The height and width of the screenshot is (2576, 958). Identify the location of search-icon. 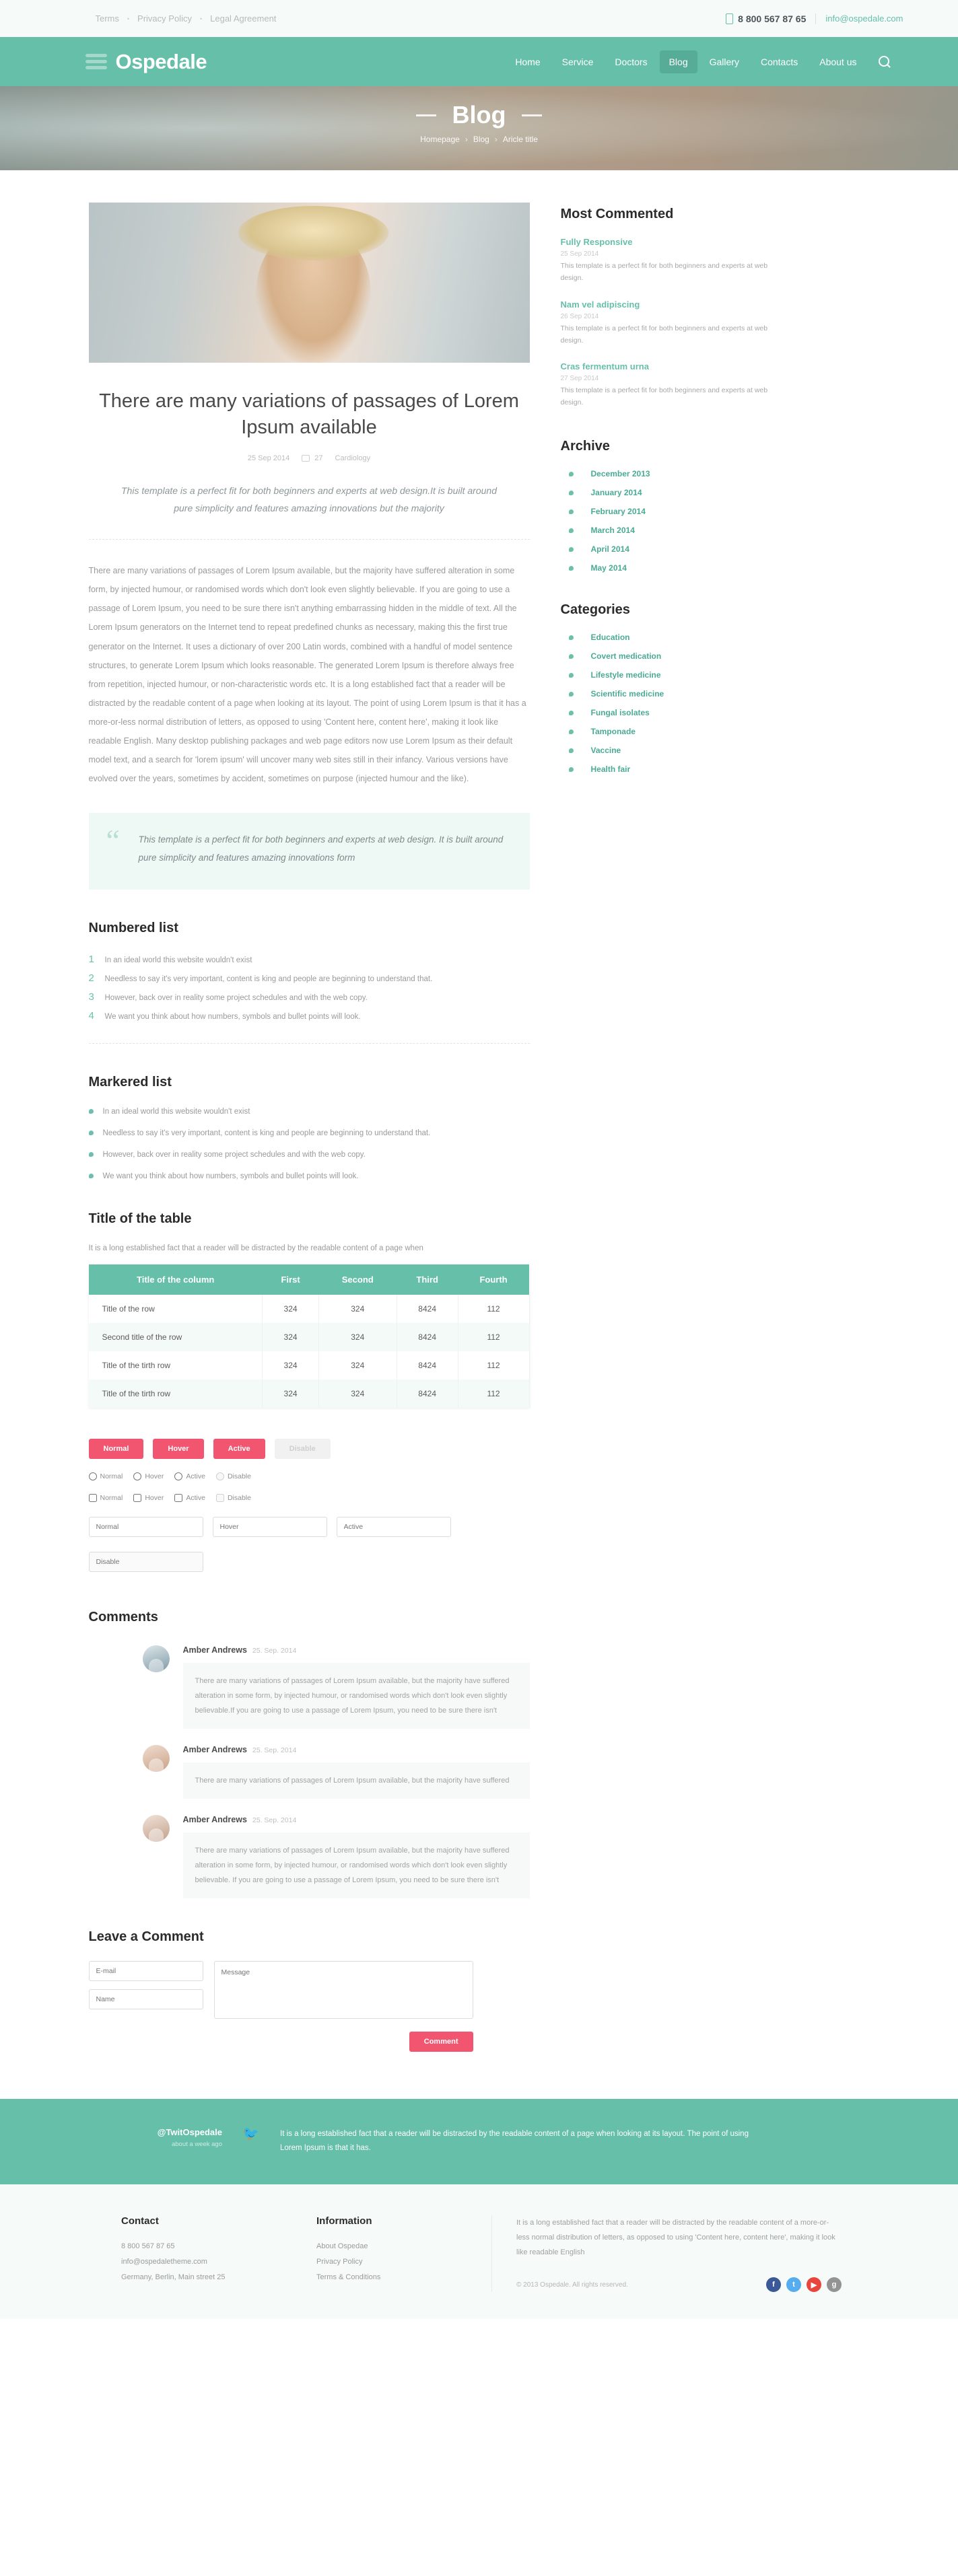
(884, 61).